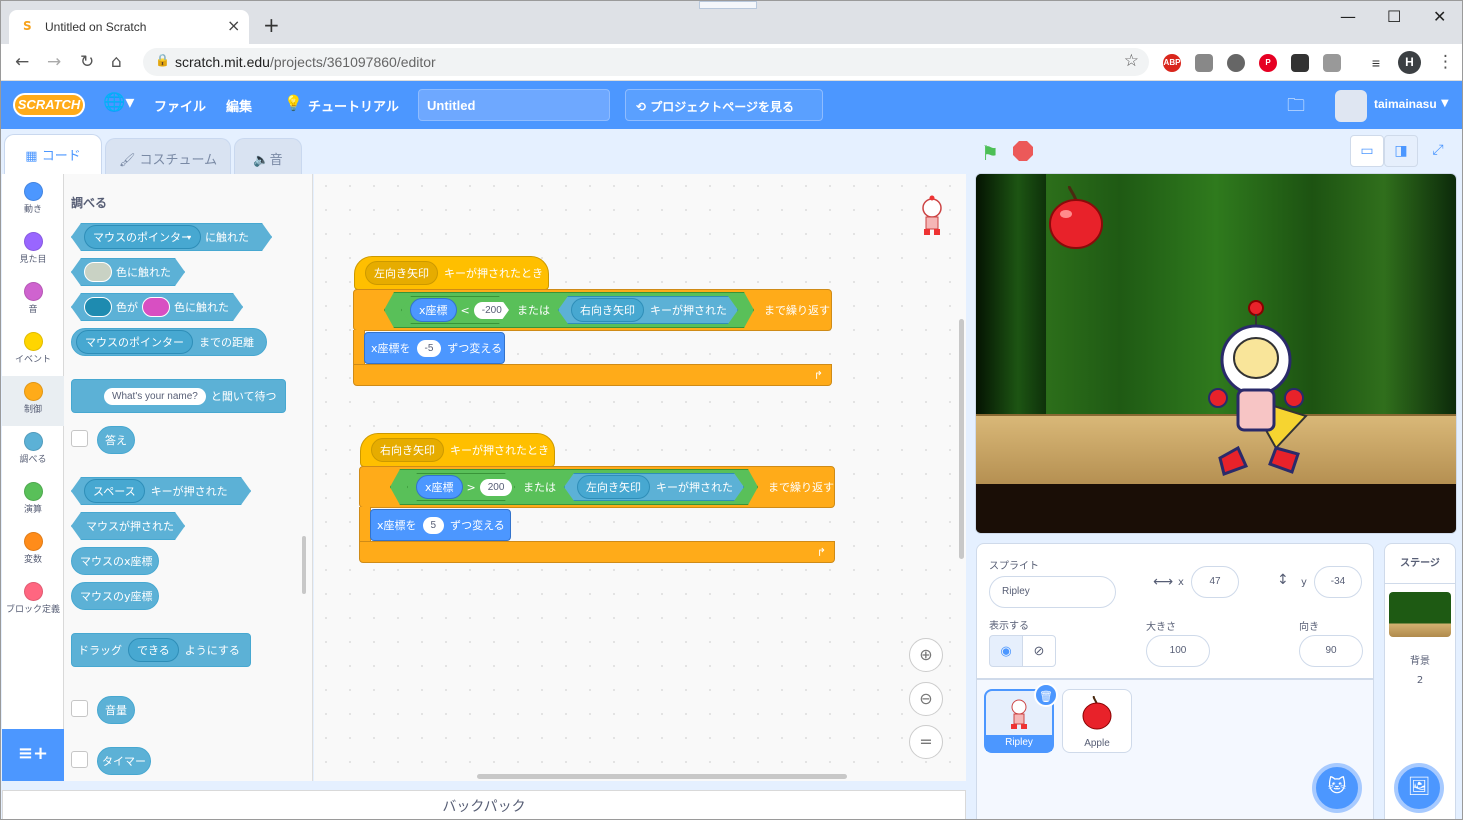 This screenshot has height=820, width=1463. I want to click on stage-backdrop-thumb, so click(1420, 614).